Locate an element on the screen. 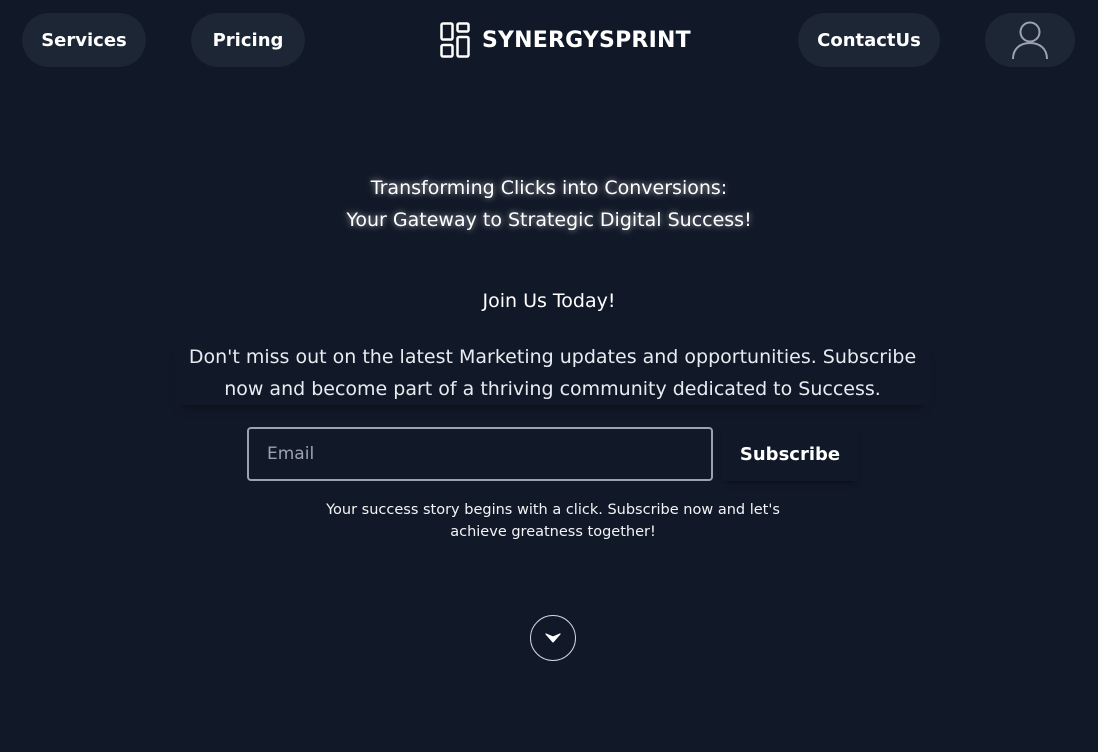  grid-logo-icon is located at coordinates (455, 40).